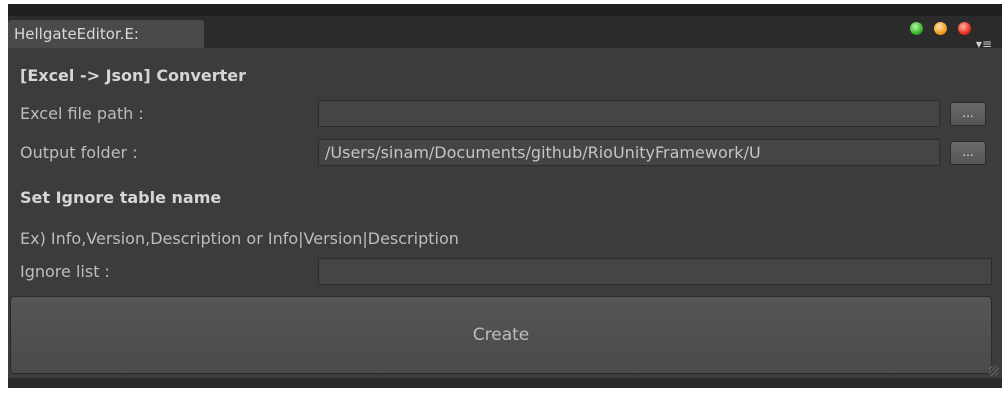  What do you see at coordinates (79, 152) in the screenshot?
I see `output-folder-label: Output folder :` at bounding box center [79, 152].